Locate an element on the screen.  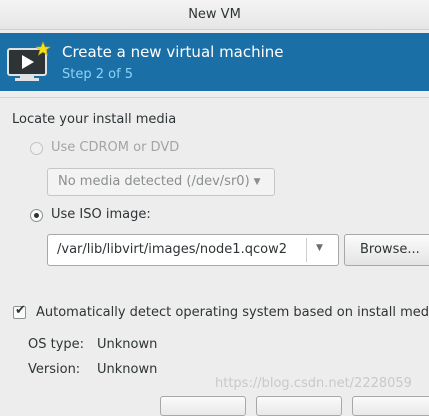
cancel-button is located at coordinates (203, 406).